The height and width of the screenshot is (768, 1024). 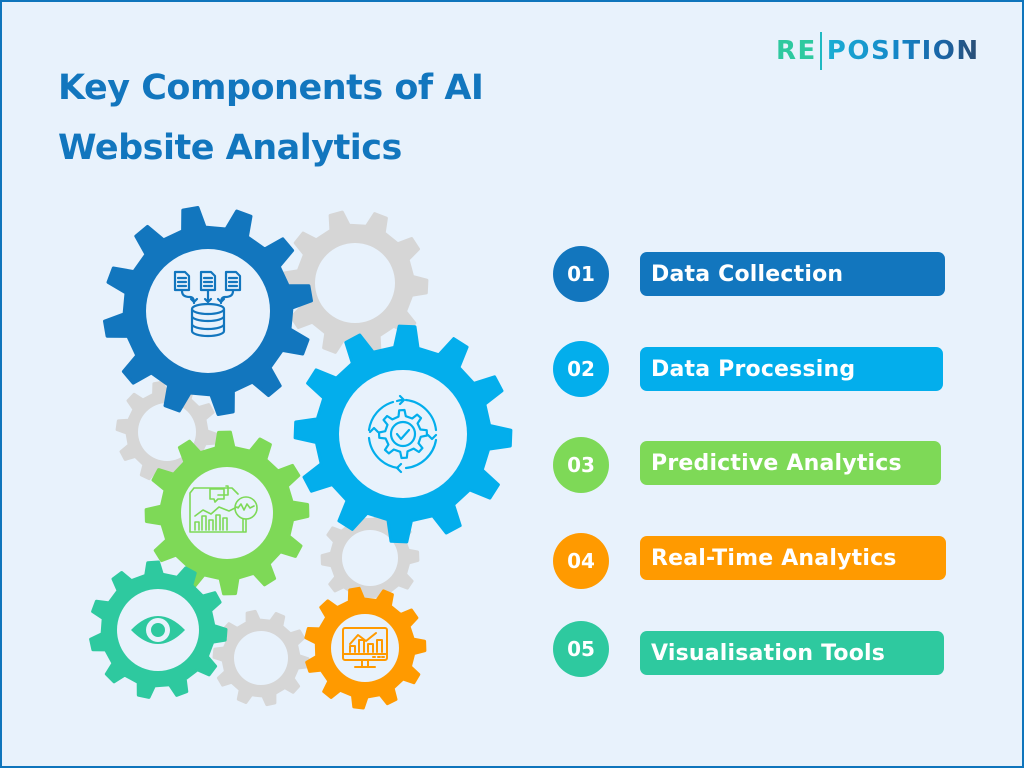 What do you see at coordinates (581, 274) in the screenshot?
I see `component-number-badge: 01` at bounding box center [581, 274].